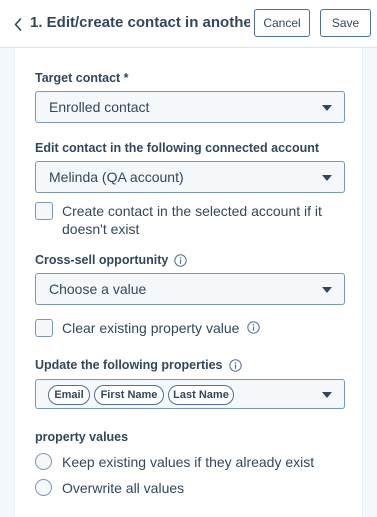  What do you see at coordinates (44, 211) in the screenshot?
I see `create-contact-checkbox` at bounding box center [44, 211].